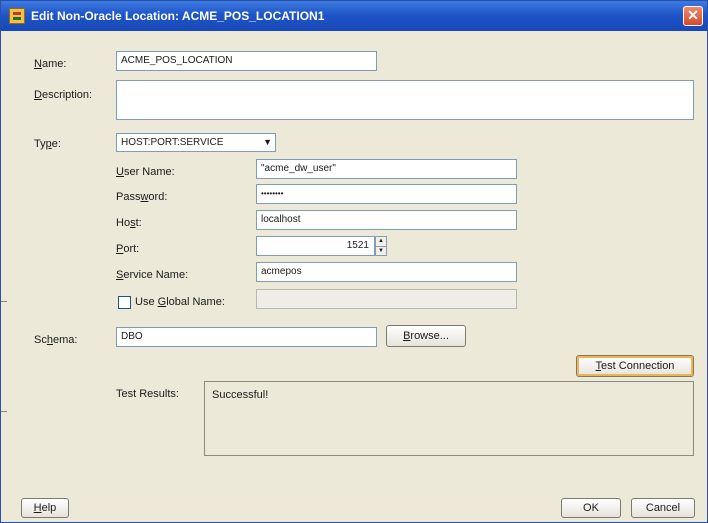  What do you see at coordinates (386, 272) in the screenshot?
I see `service-name-field: acmepos` at bounding box center [386, 272].